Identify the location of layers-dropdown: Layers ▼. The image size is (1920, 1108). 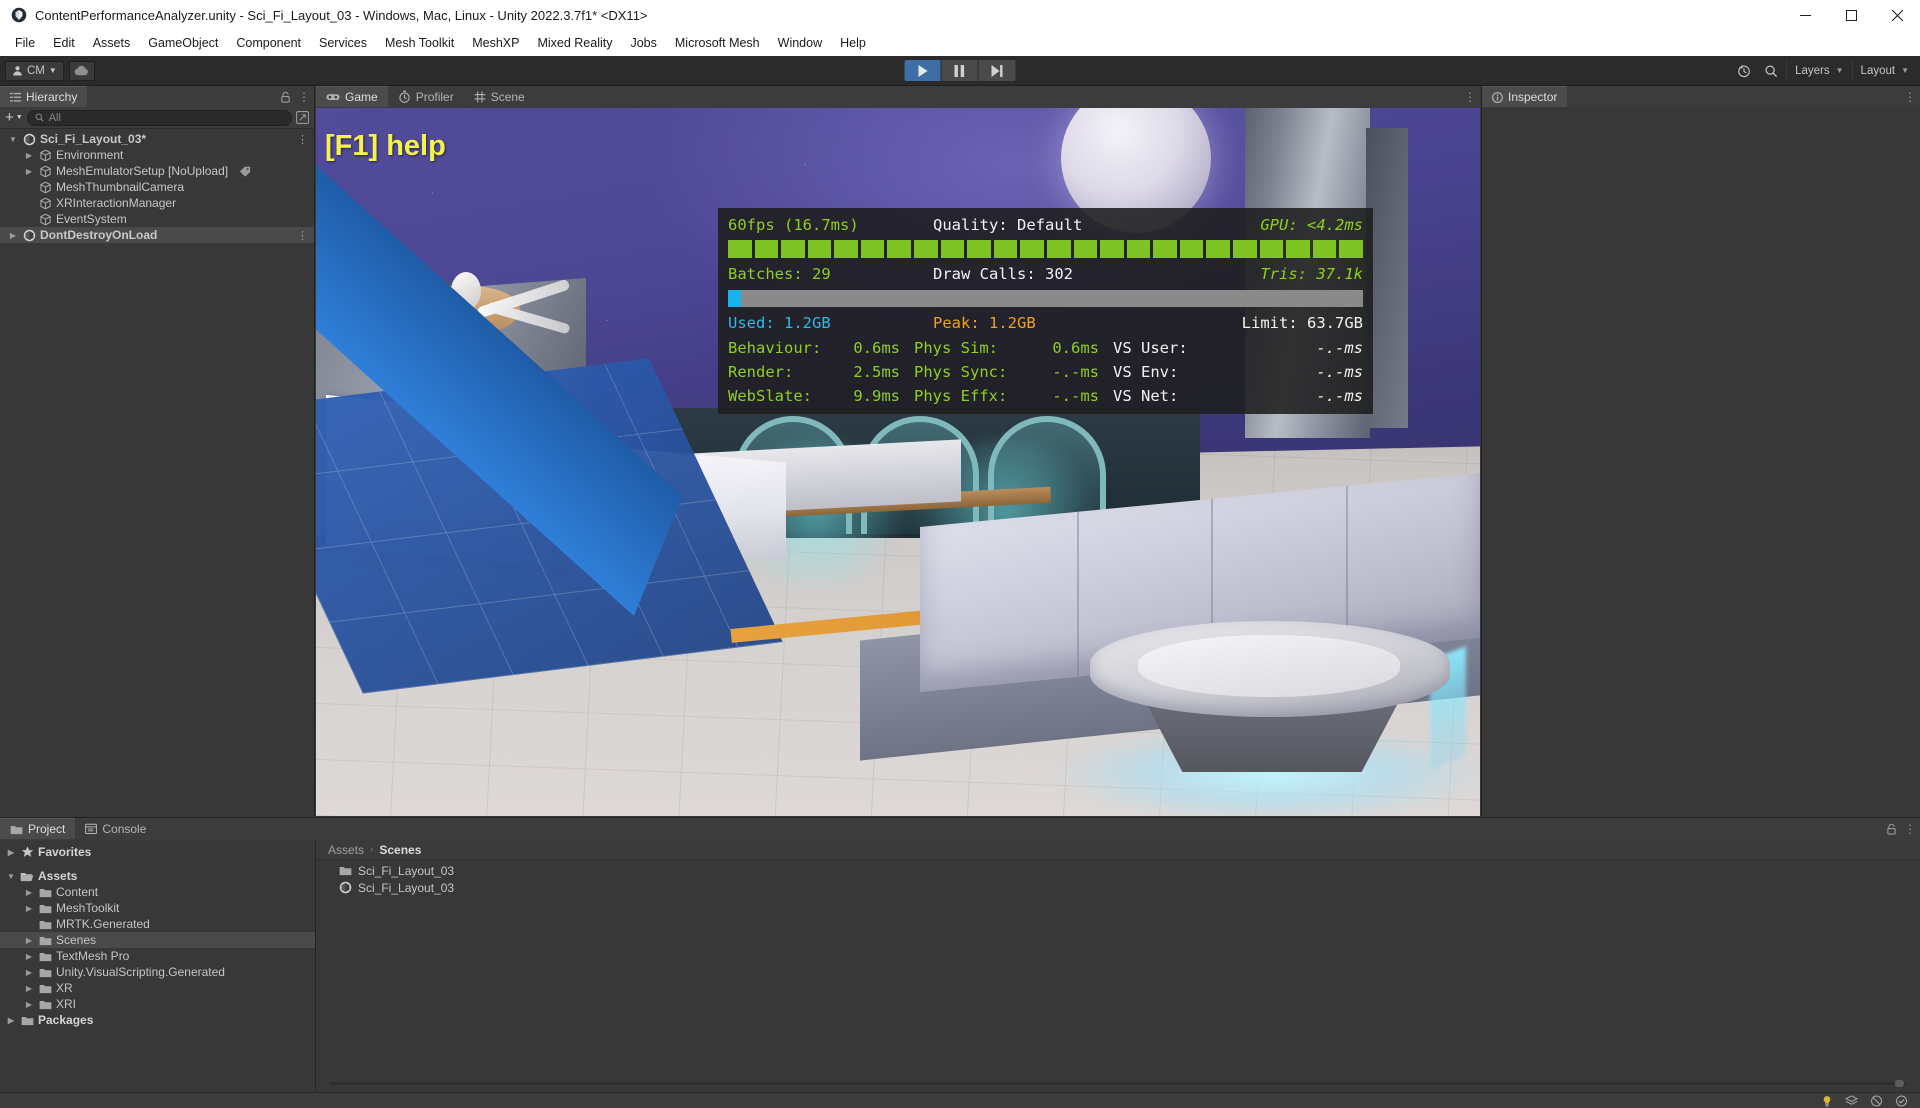
(1817, 70).